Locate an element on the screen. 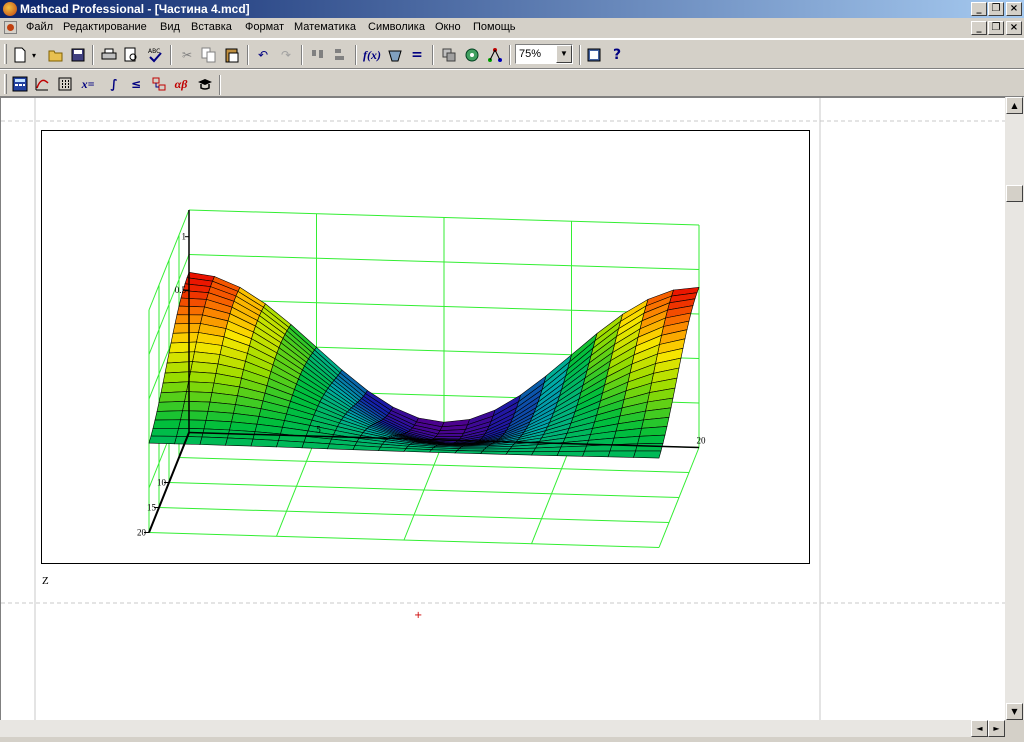 This screenshot has height=742, width=1024. save-icon is located at coordinates (78, 55).